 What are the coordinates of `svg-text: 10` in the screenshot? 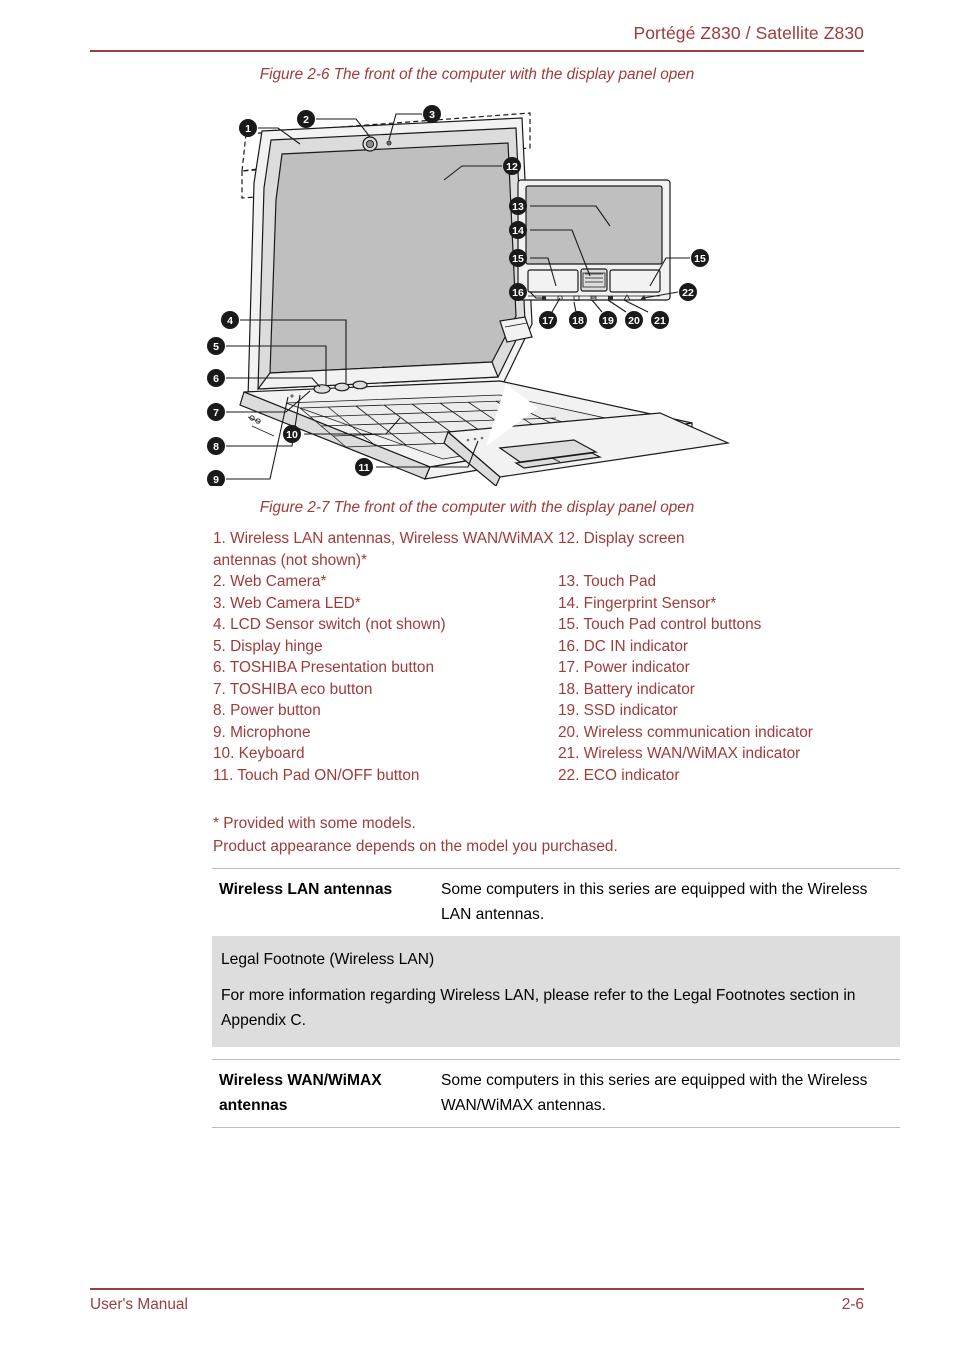 It's located at (292, 435).